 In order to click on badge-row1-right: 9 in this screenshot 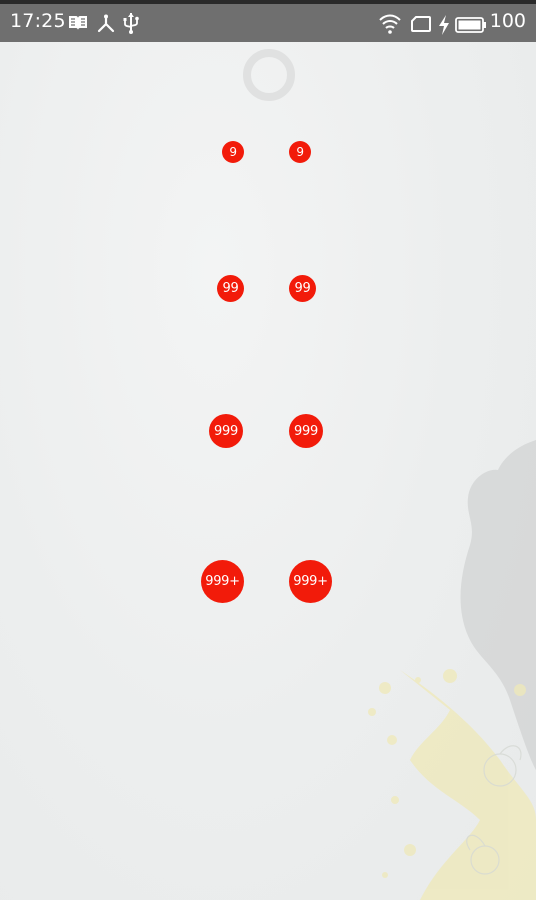, I will do `click(300, 152)`.